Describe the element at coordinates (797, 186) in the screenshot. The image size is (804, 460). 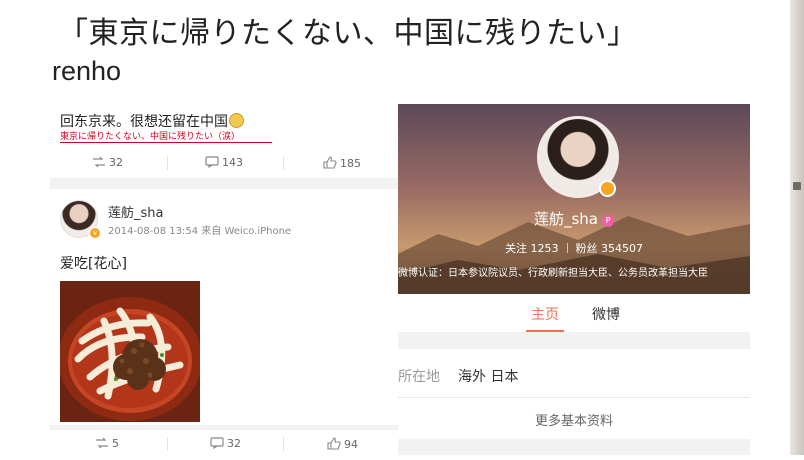
I see `edge-marker-icon` at that location.